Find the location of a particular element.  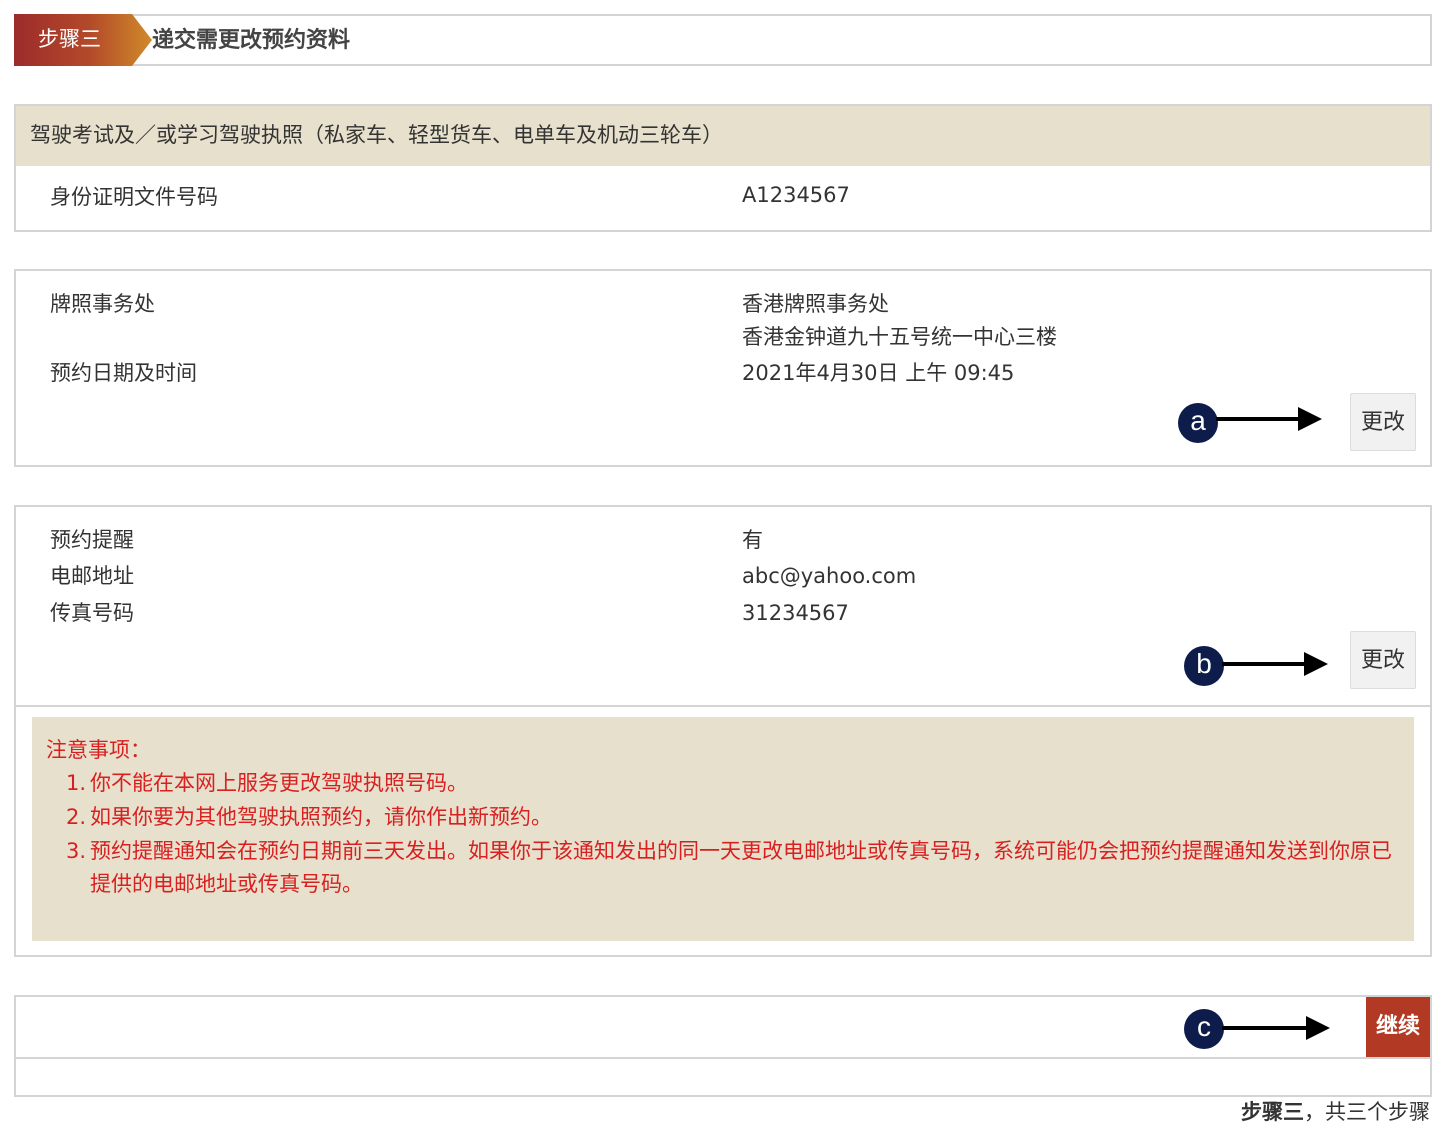

marker-c-letter: c is located at coordinates (1204, 1026).